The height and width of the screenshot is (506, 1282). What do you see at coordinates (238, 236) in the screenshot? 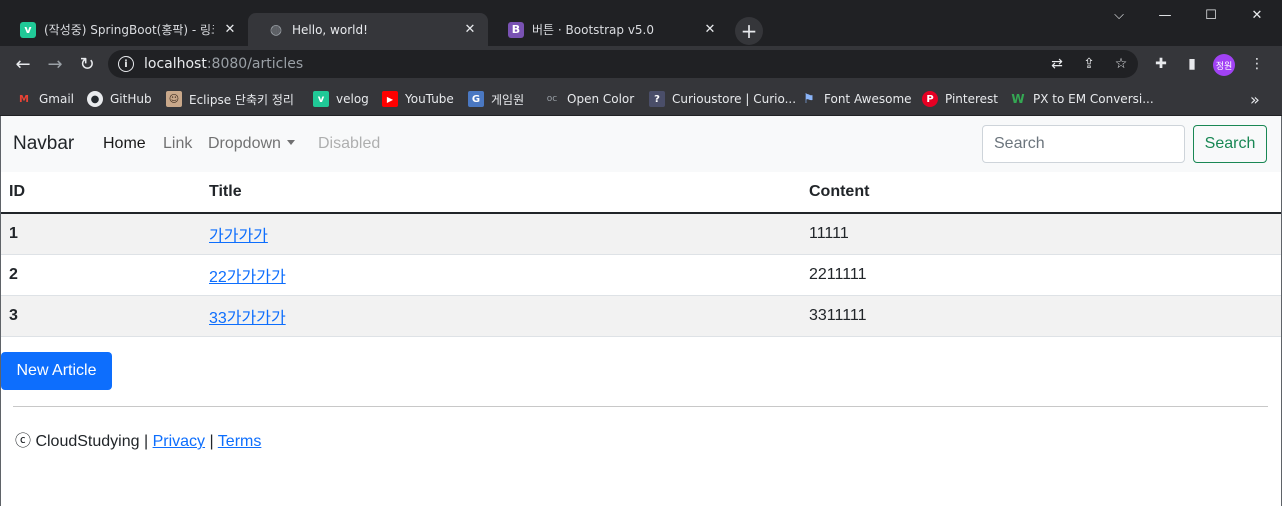
I see `article-title-link: 가가가가` at bounding box center [238, 236].